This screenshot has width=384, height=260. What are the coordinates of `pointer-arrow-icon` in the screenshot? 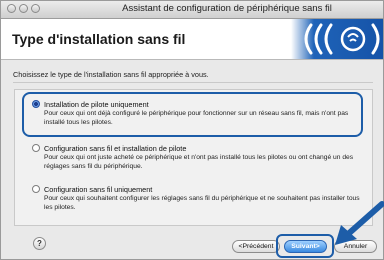 It's located at (359, 223).